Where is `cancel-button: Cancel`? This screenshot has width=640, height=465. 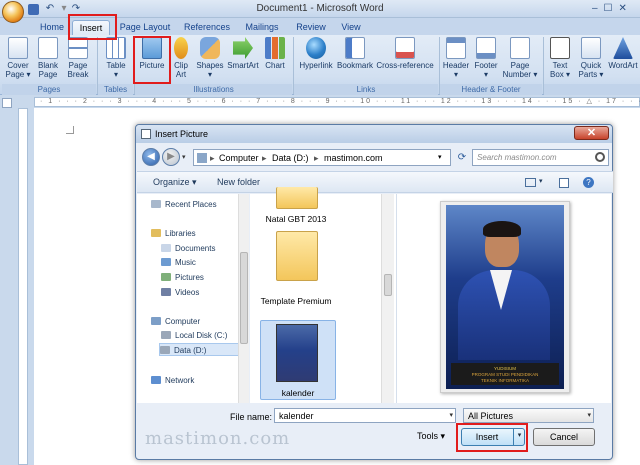 cancel-button: Cancel is located at coordinates (564, 437).